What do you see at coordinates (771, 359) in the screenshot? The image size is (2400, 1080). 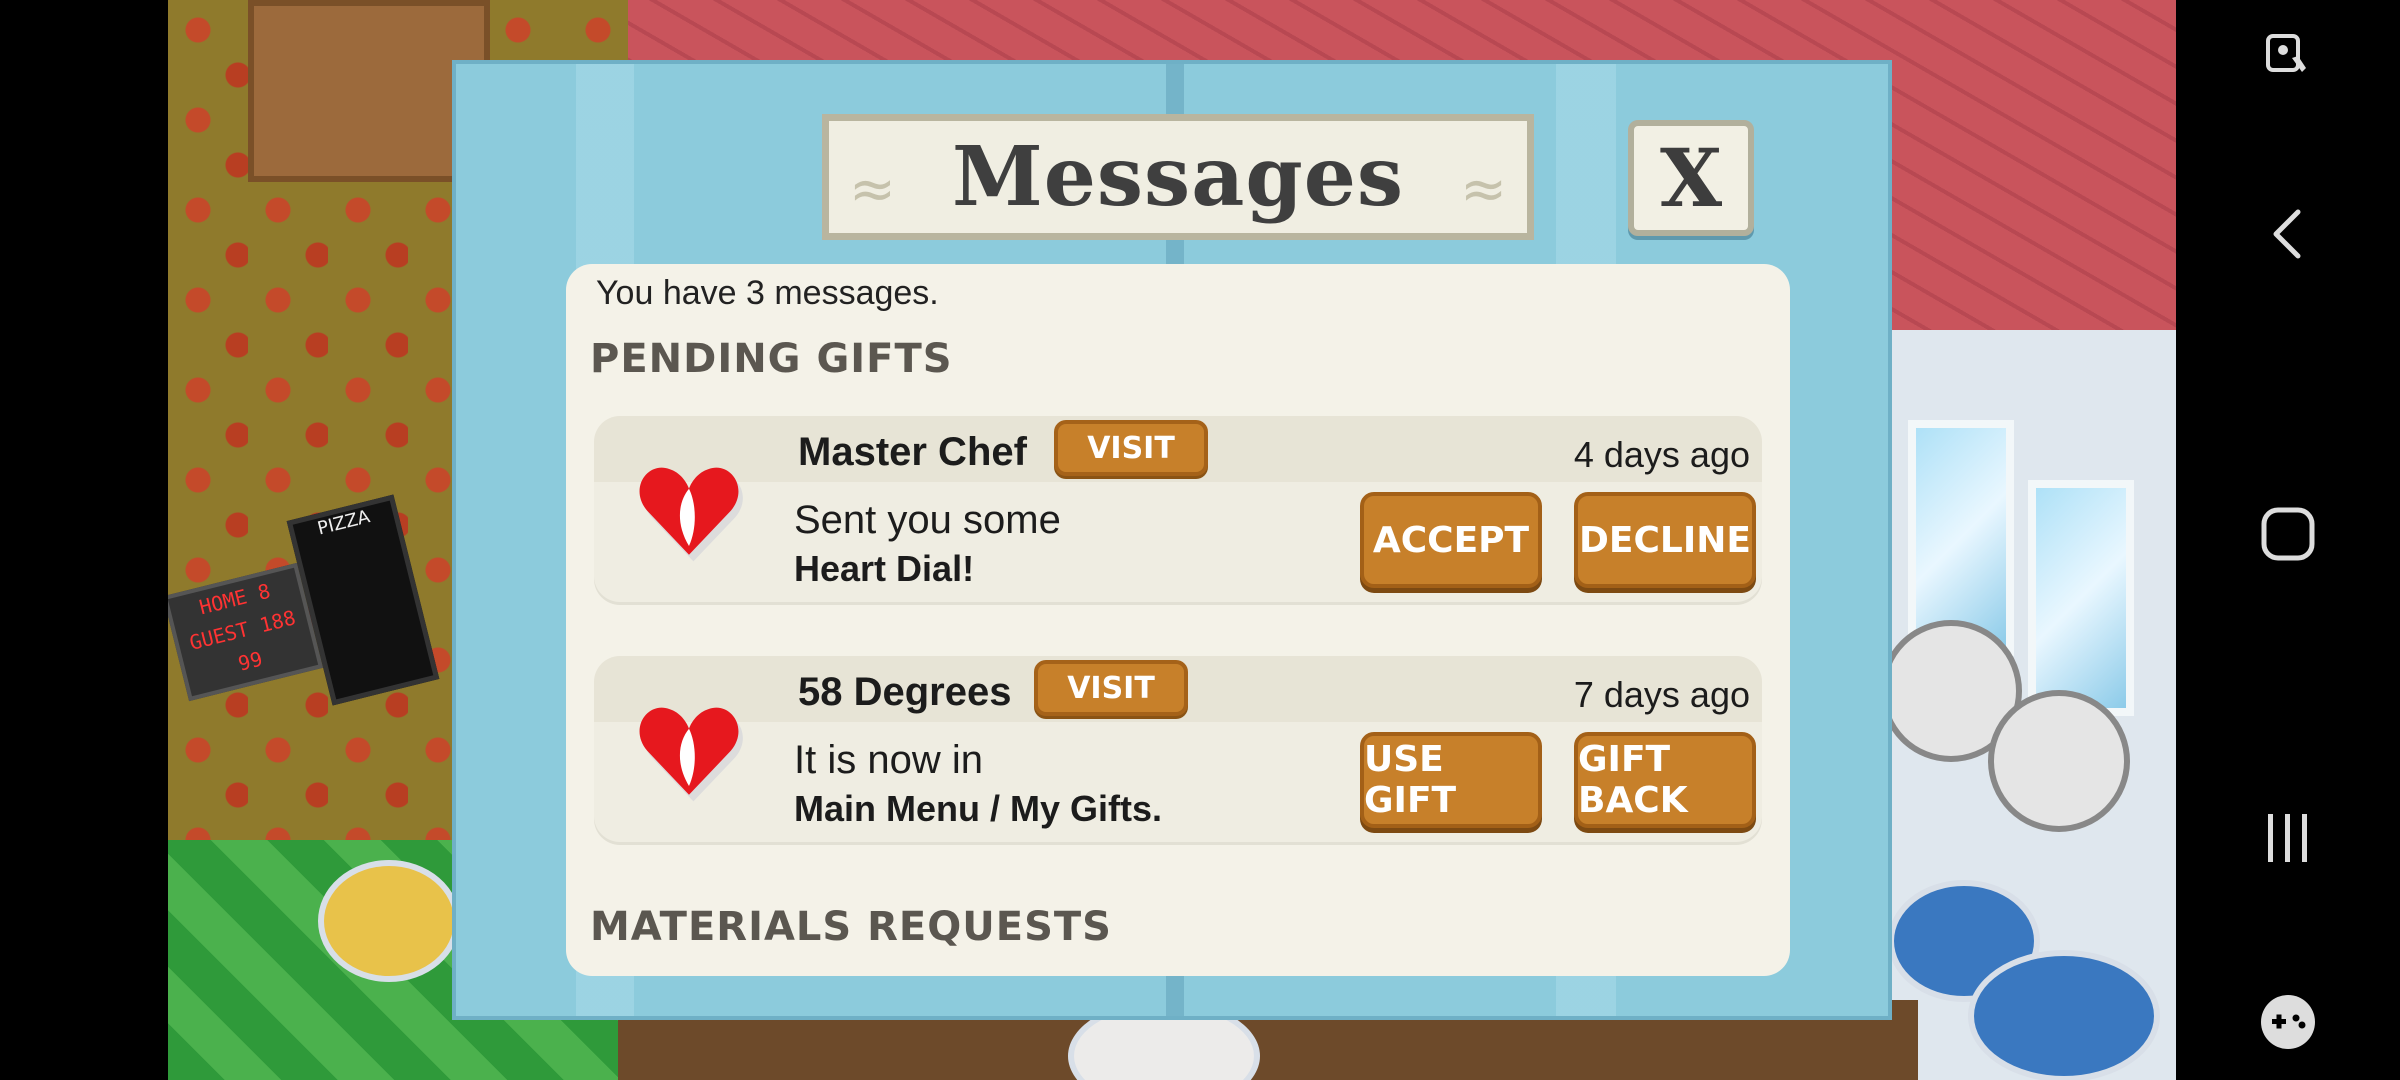 I see `section-pending-gifts: PENDING GIFTS` at bounding box center [771, 359].